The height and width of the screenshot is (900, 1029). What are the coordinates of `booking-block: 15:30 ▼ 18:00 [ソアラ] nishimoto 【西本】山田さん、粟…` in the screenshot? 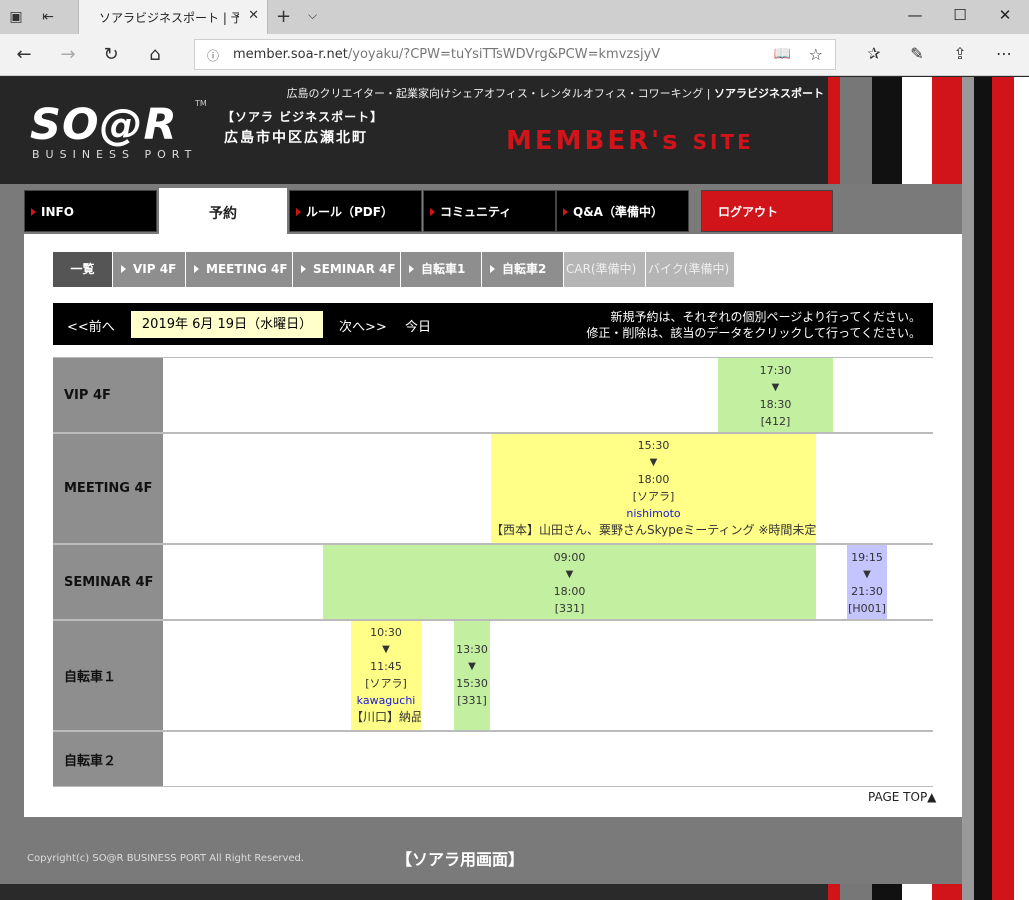 It's located at (653, 488).